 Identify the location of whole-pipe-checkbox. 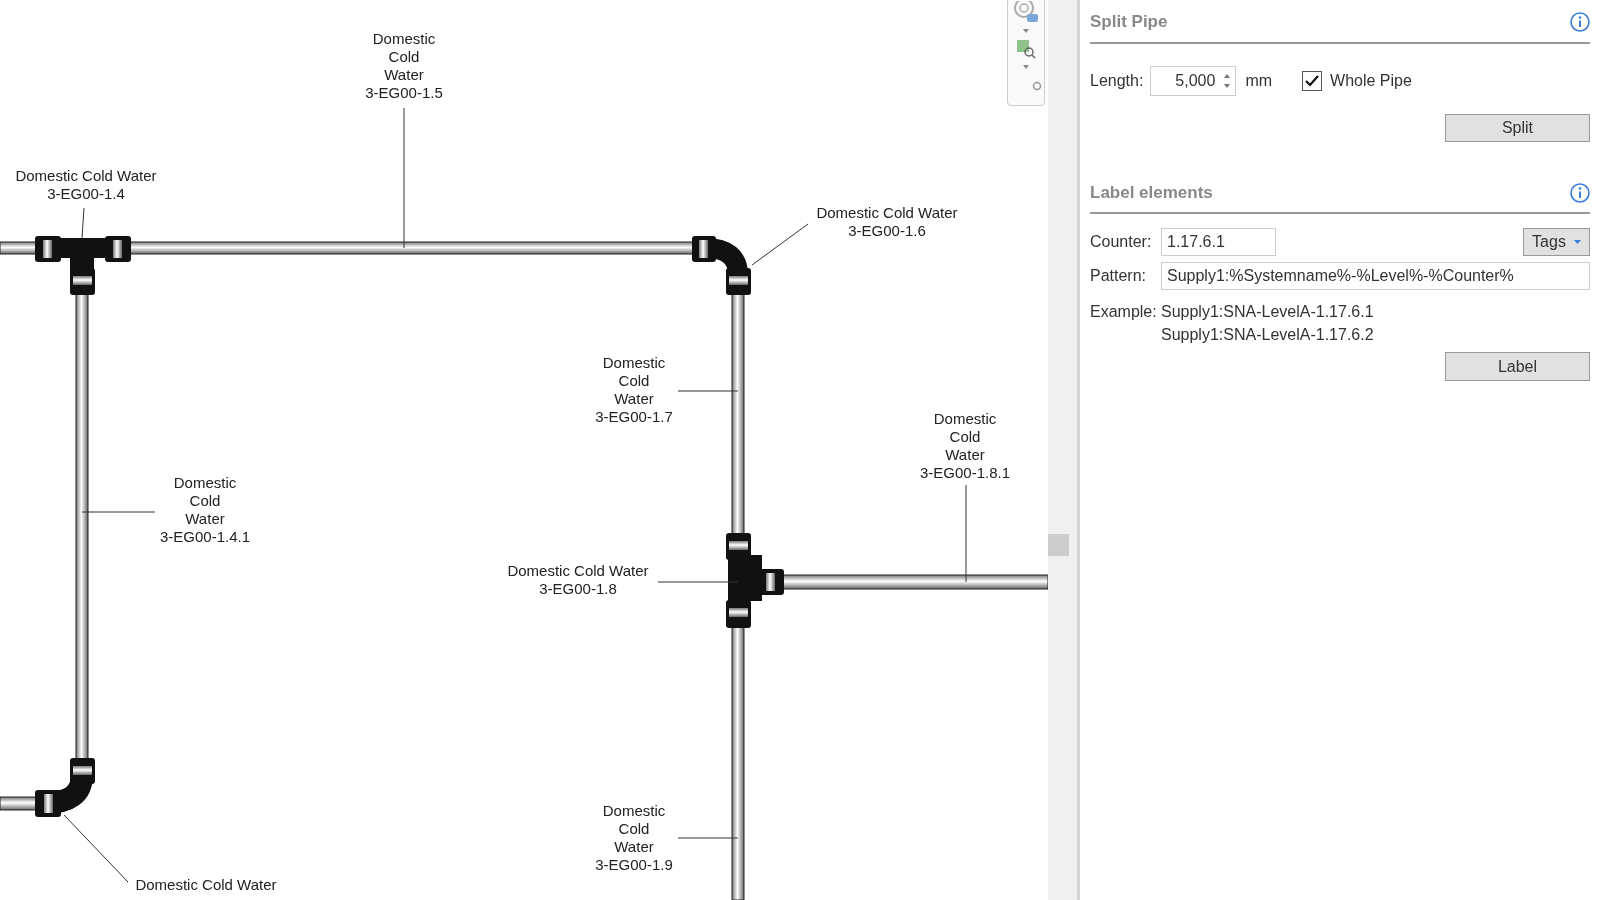
(1312, 81).